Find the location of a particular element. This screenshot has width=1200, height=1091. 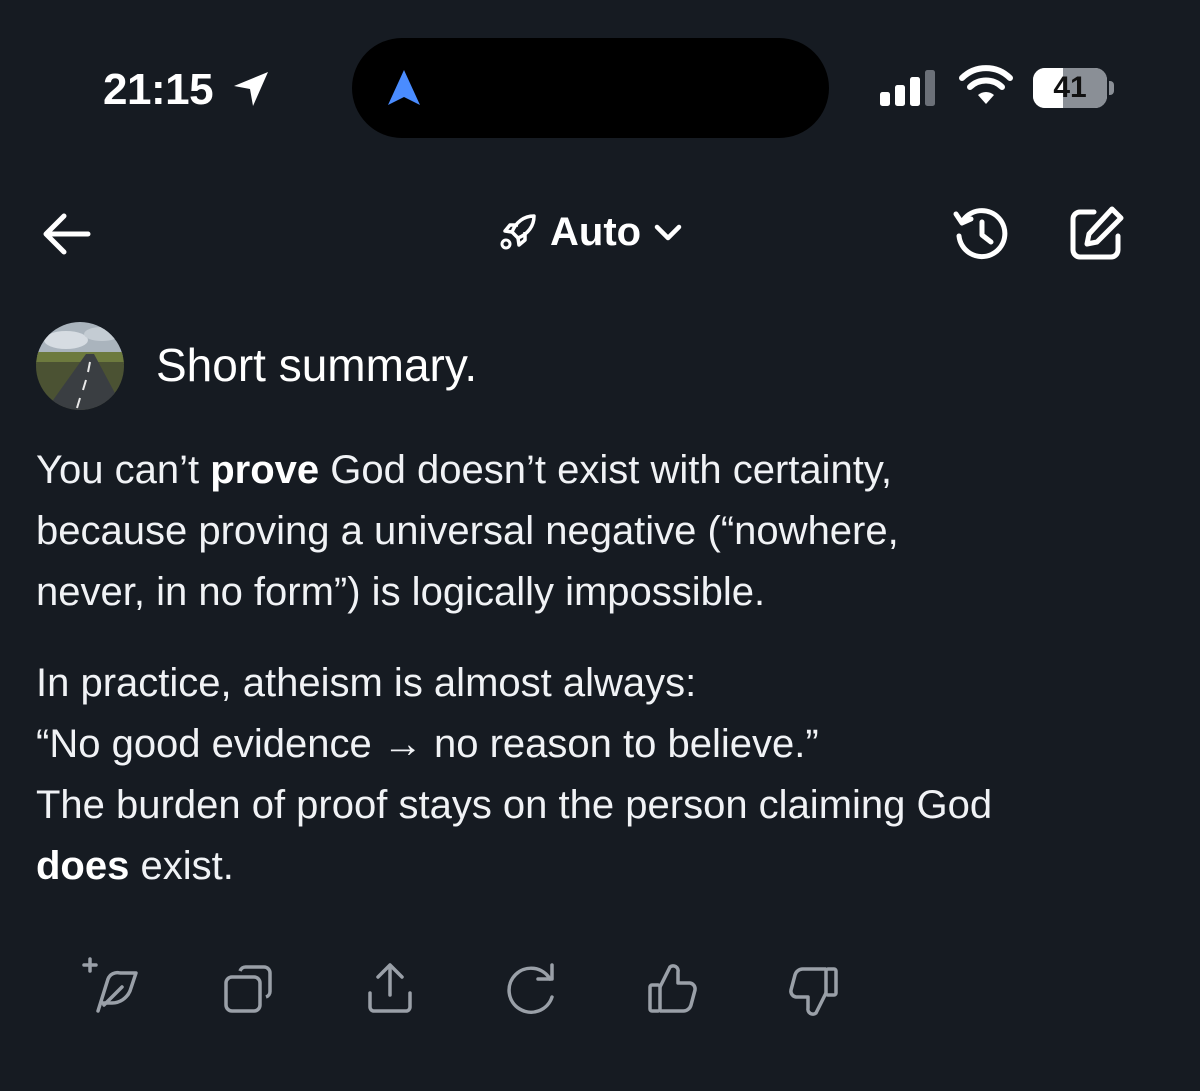

regenerate-button is located at coordinates (533, 990).